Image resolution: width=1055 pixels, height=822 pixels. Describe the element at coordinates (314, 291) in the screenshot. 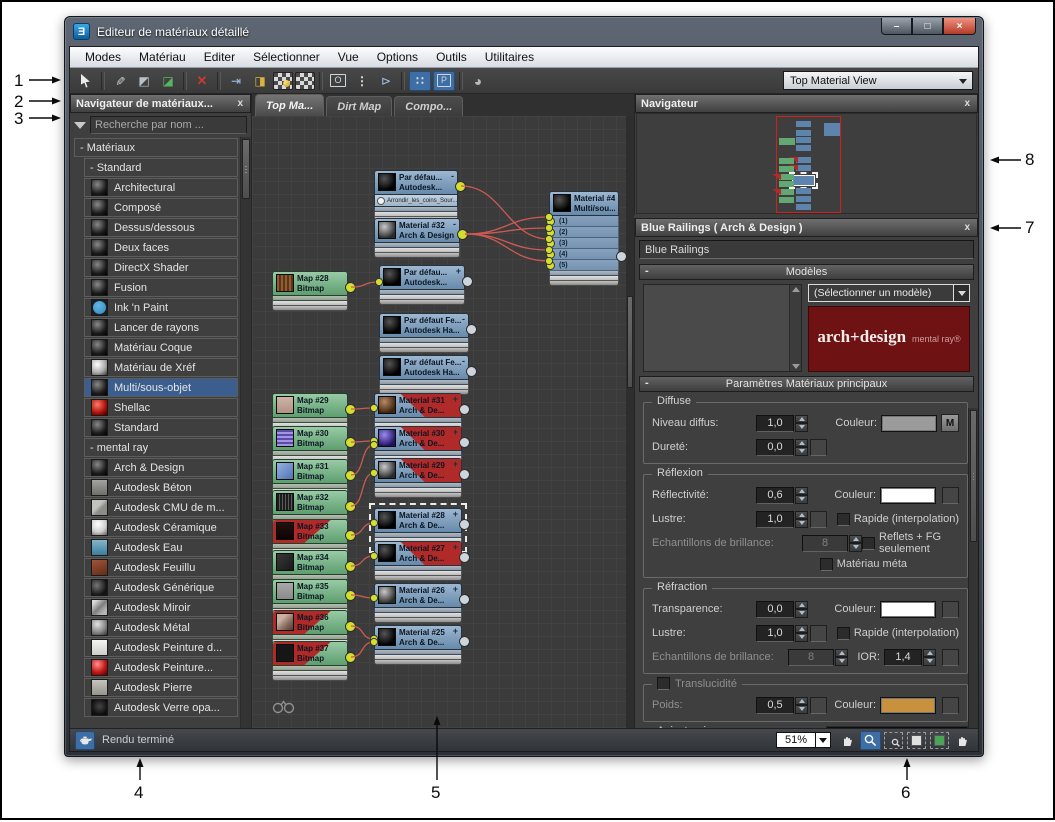

I see `node-map28: Map #28 Bitmap` at that location.